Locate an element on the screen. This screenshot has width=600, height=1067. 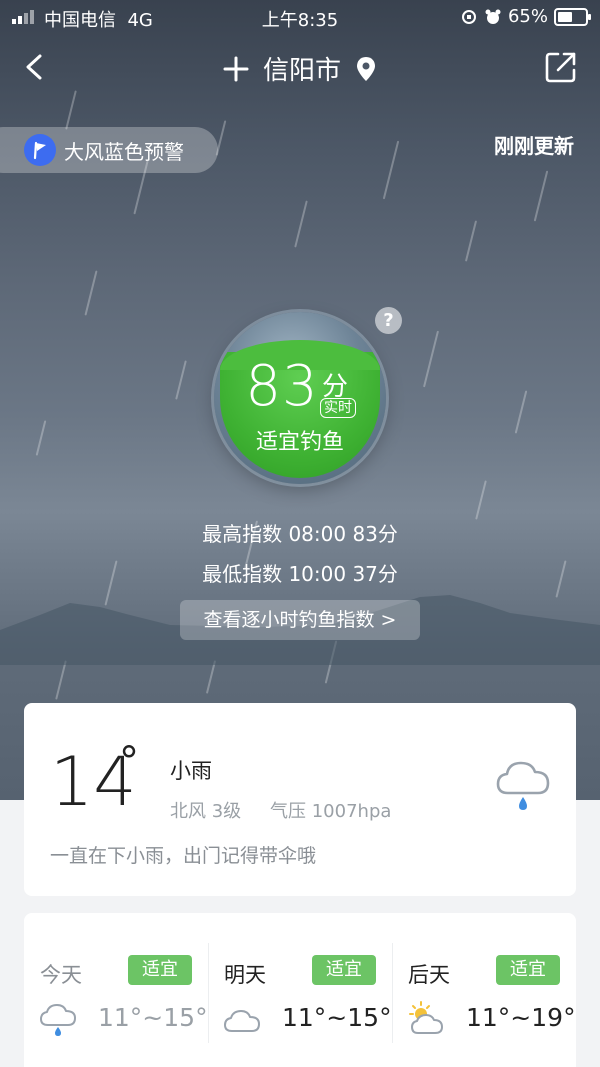
forecast-day-label: 后天 is located at coordinates (429, 975).